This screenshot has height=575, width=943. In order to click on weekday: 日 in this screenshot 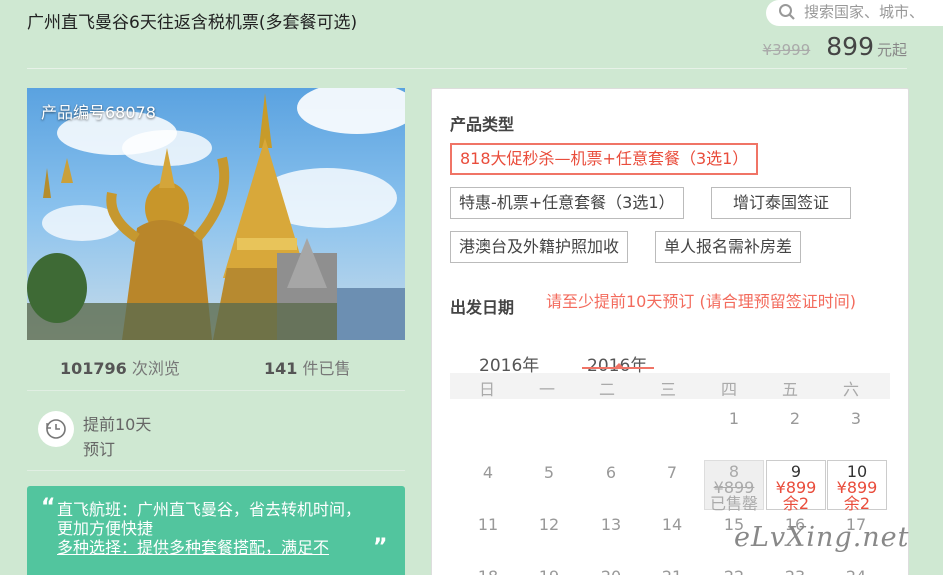, I will do `click(486, 389)`.